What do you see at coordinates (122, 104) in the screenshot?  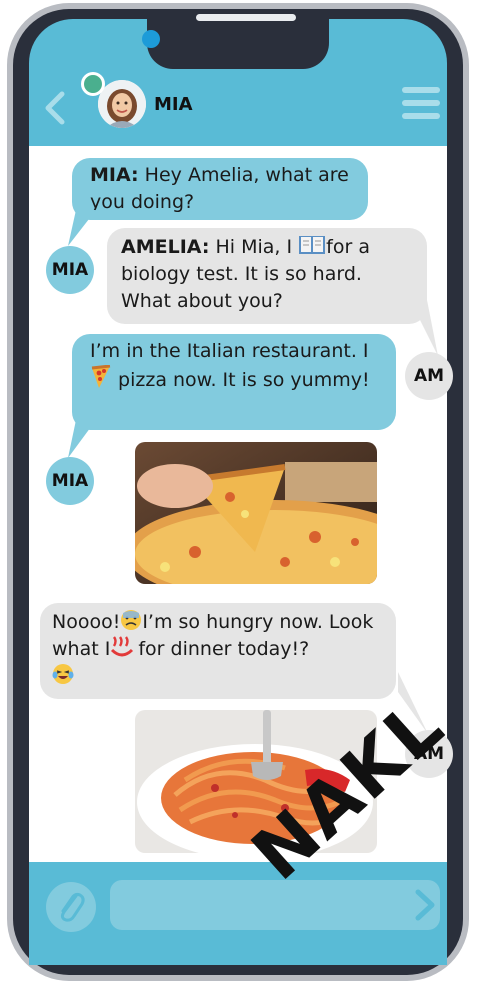 I see `contact-avatar` at bounding box center [122, 104].